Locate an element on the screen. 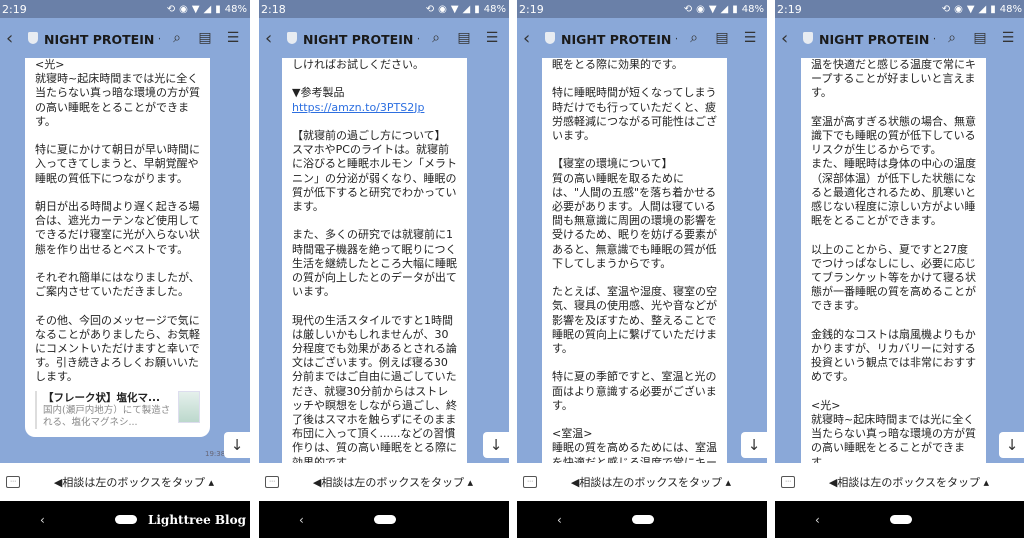 This screenshot has width=1024, height=538. message-timestamp: 19:38 is located at coordinates (215, 454).